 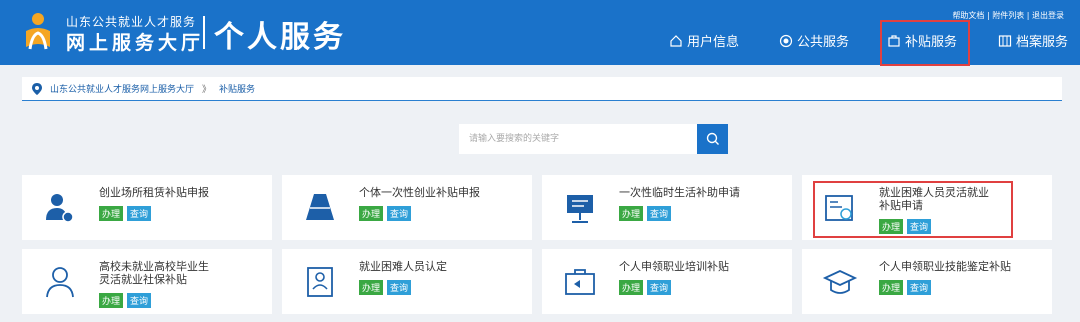 I want to click on service-card: 高校未就业高校毕业生灵活就业社保补贴 办理 查询, so click(x=147, y=281).